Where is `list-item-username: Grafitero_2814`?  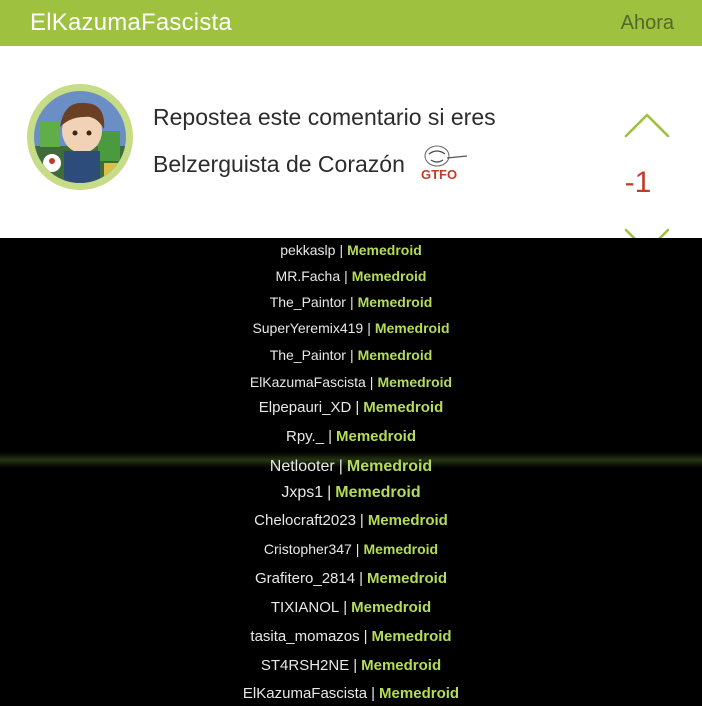
list-item-username: Grafitero_2814 is located at coordinates (305, 578).